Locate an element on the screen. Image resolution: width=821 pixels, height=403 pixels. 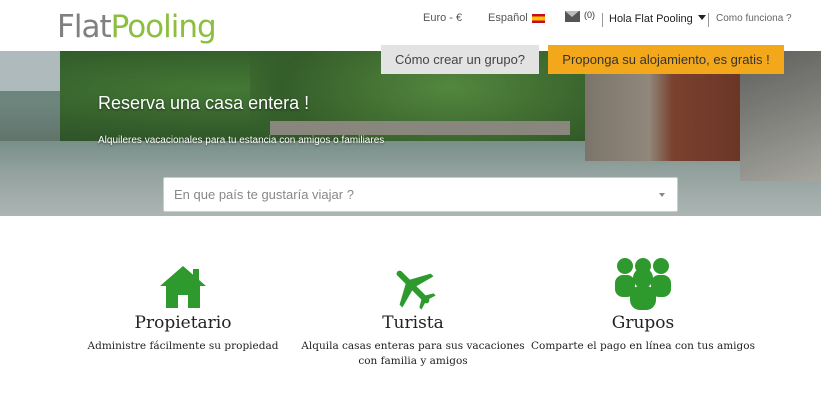
currency-selector: Euro - € is located at coordinates (442, 18).